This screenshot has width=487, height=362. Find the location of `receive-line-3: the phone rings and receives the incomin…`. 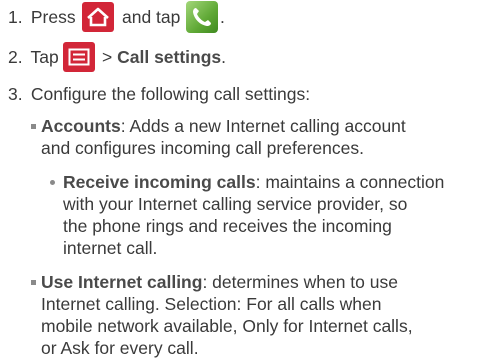

receive-line-3: the phone rings and receives the incomin… is located at coordinates (227, 226).